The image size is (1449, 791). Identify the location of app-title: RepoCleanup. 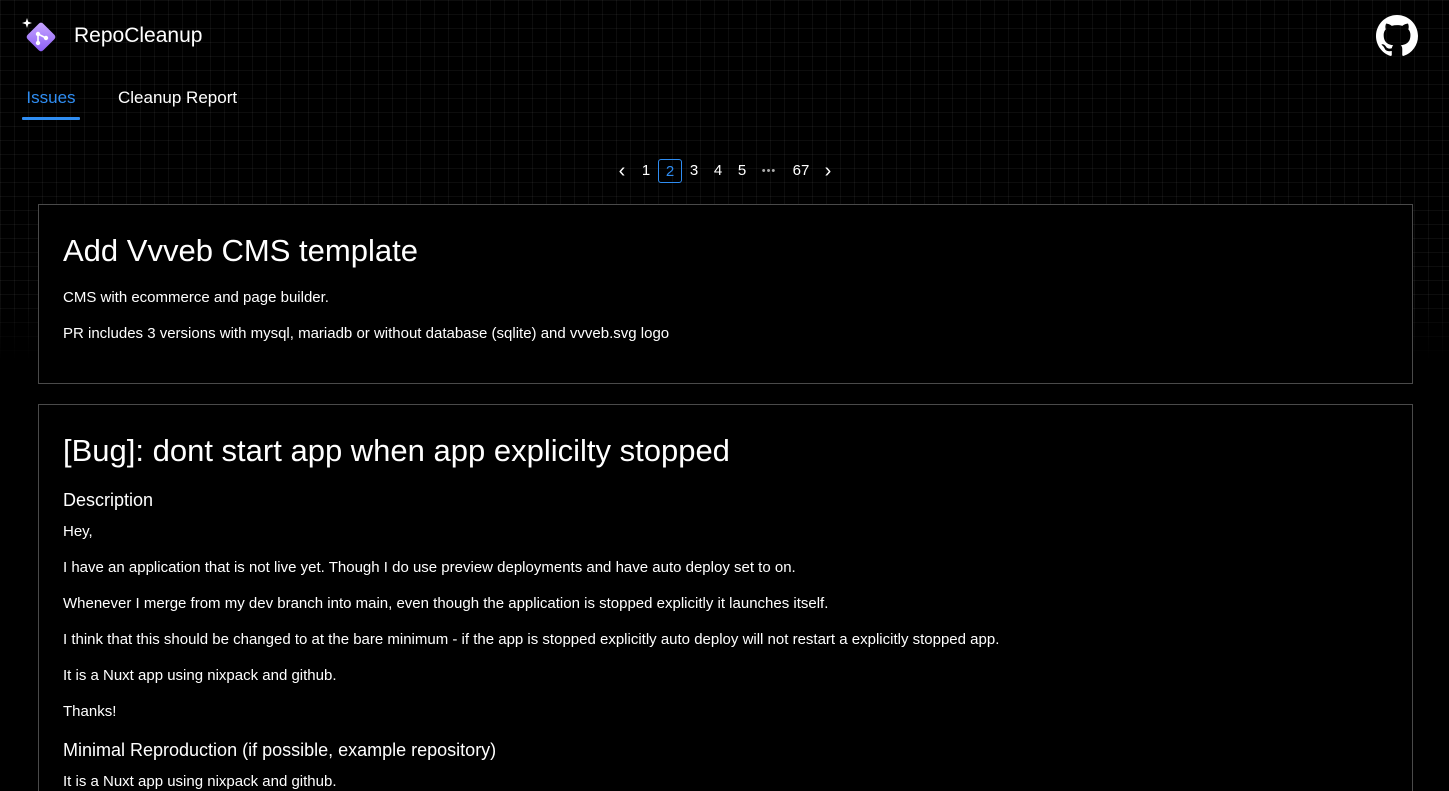
(138, 35).